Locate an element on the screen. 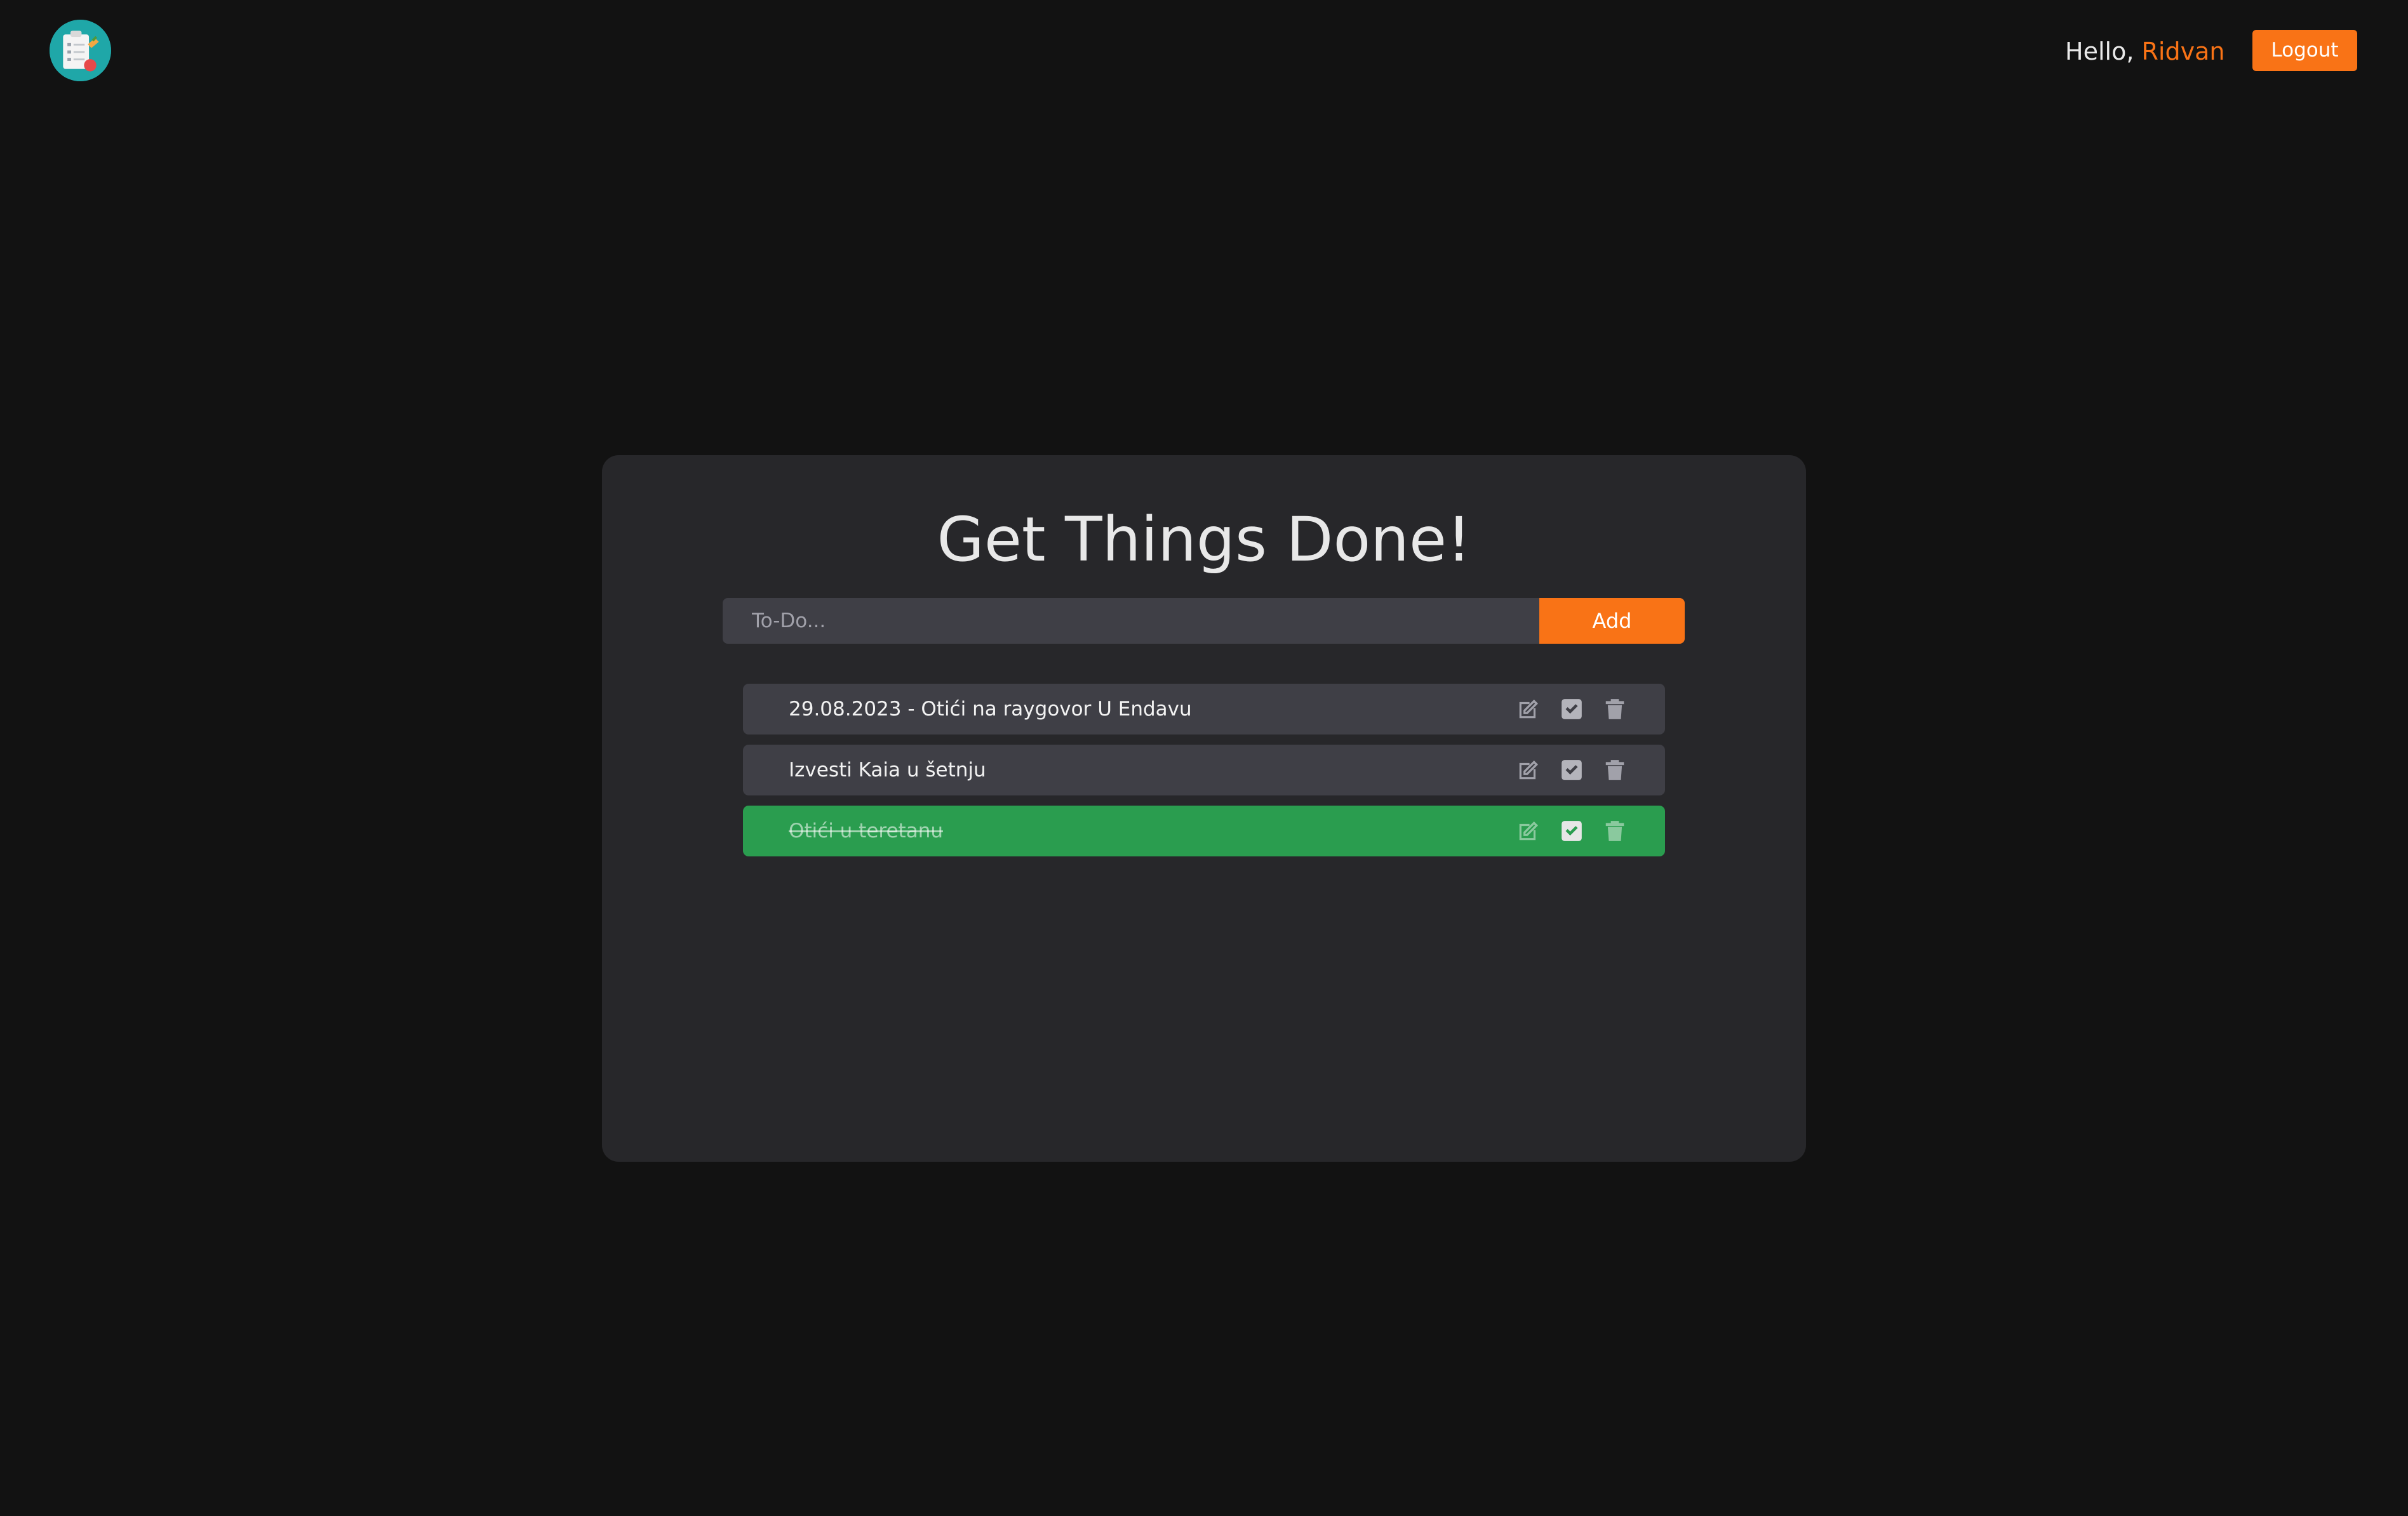 This screenshot has width=2408, height=1516. add-button: Add is located at coordinates (1612, 621).